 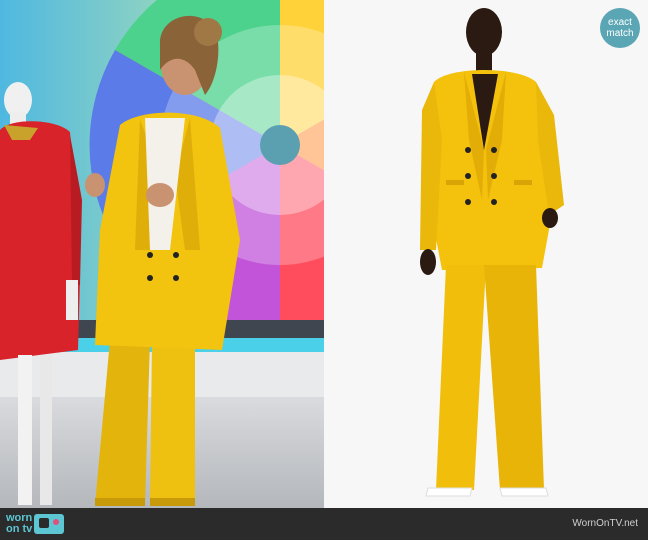 What do you see at coordinates (19, 529) in the screenshot?
I see `logo-line-2: on tv` at bounding box center [19, 529].